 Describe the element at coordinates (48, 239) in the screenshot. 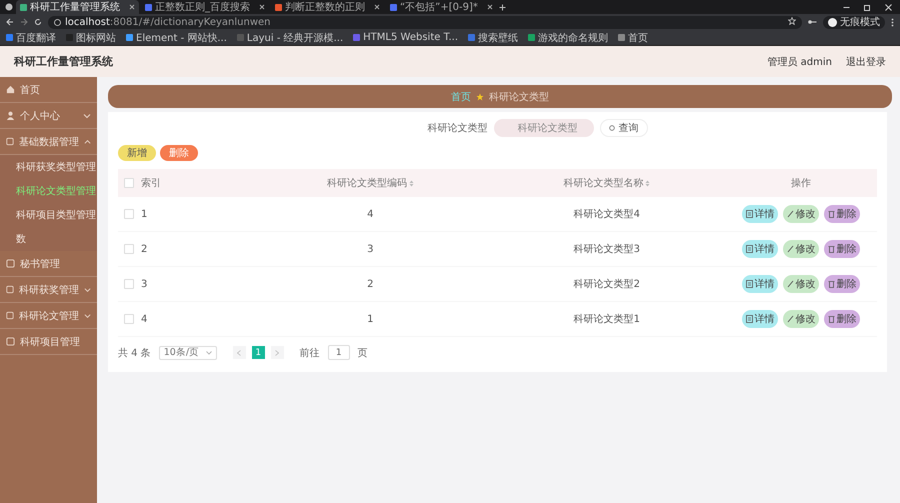

I see `sidebar-subitem: 数` at that location.